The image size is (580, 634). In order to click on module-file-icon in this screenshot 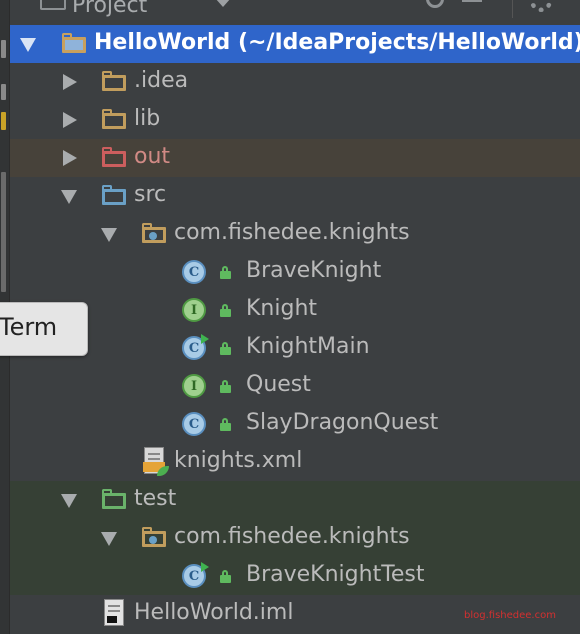, I will do `click(114, 612)`.